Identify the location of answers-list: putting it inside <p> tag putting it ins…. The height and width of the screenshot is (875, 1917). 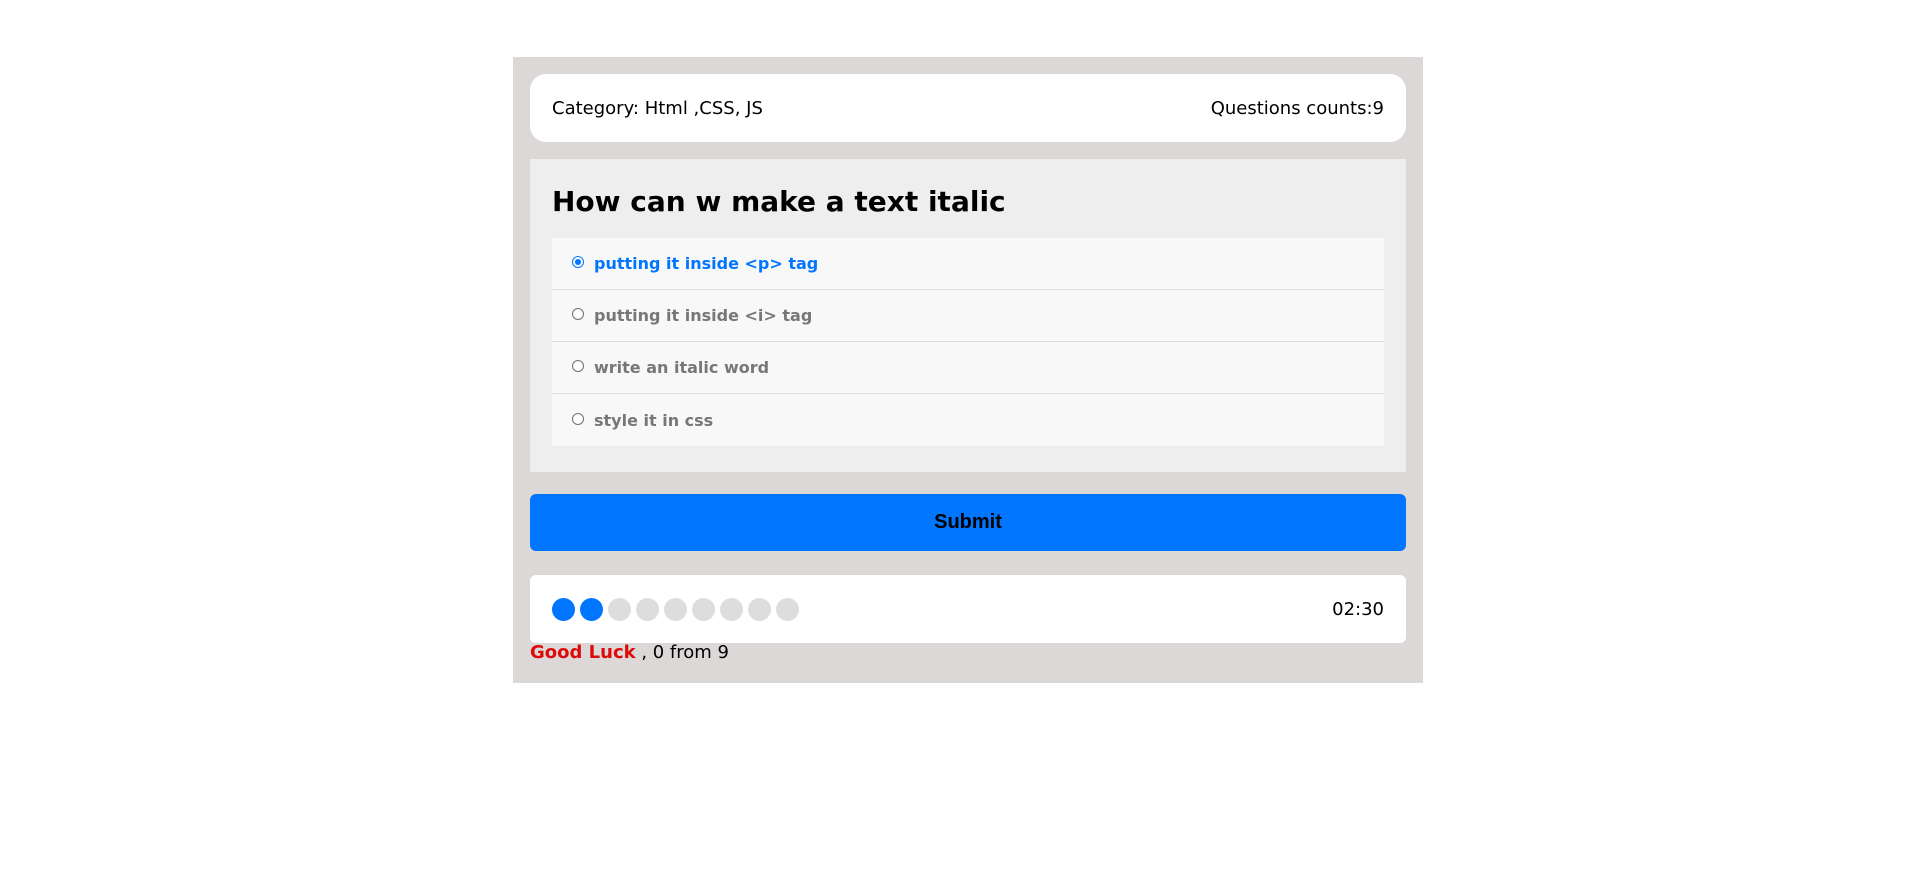
(968, 342).